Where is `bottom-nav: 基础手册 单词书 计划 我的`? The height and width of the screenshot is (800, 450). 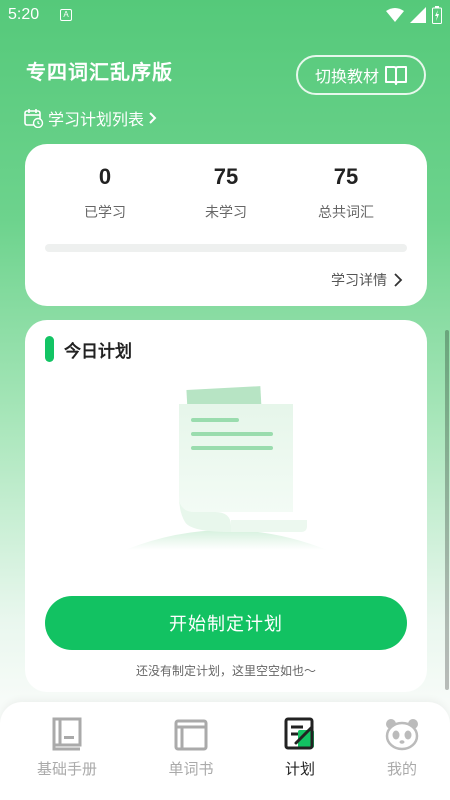
bottom-nav: 基础手册 单词书 计划 我的 is located at coordinates (225, 751).